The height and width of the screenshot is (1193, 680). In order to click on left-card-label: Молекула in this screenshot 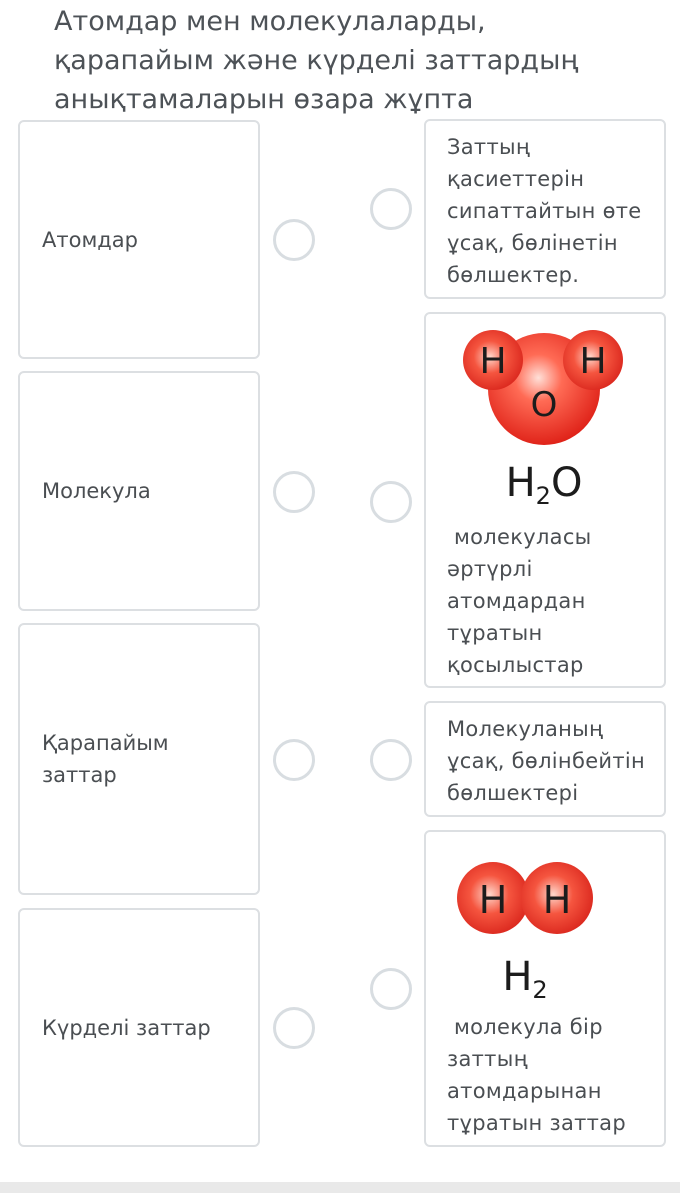, I will do `click(96, 491)`.